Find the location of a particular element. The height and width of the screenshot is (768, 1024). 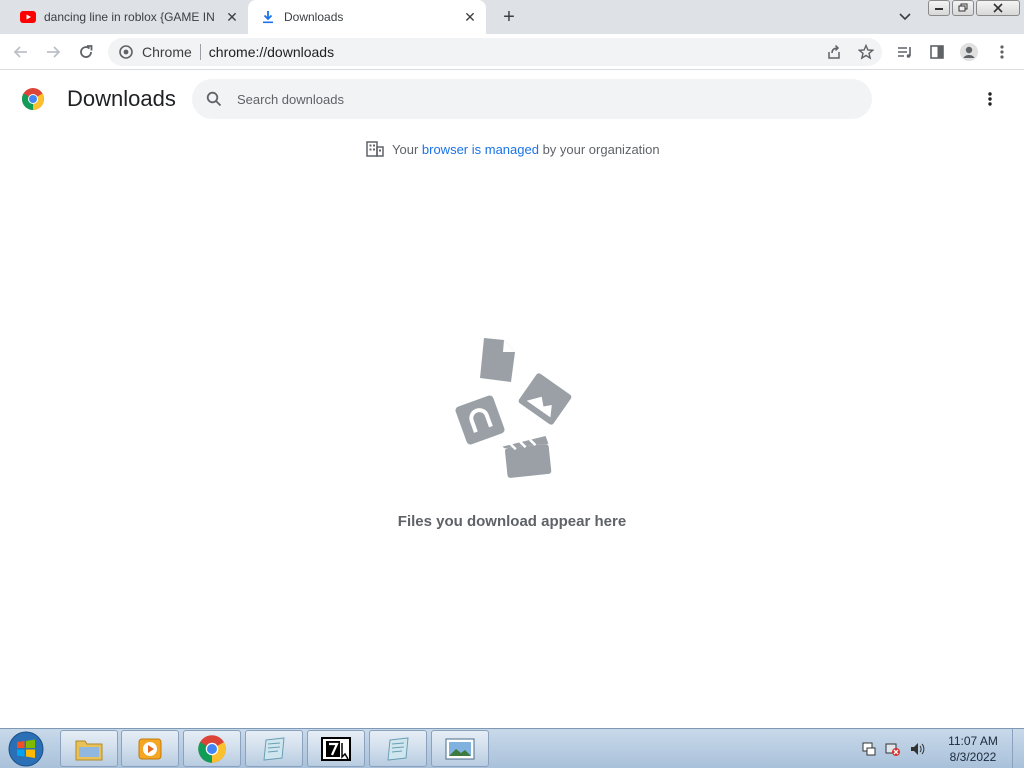

tab-title: dancing line in roblox {GAME IN is located at coordinates (129, 17).